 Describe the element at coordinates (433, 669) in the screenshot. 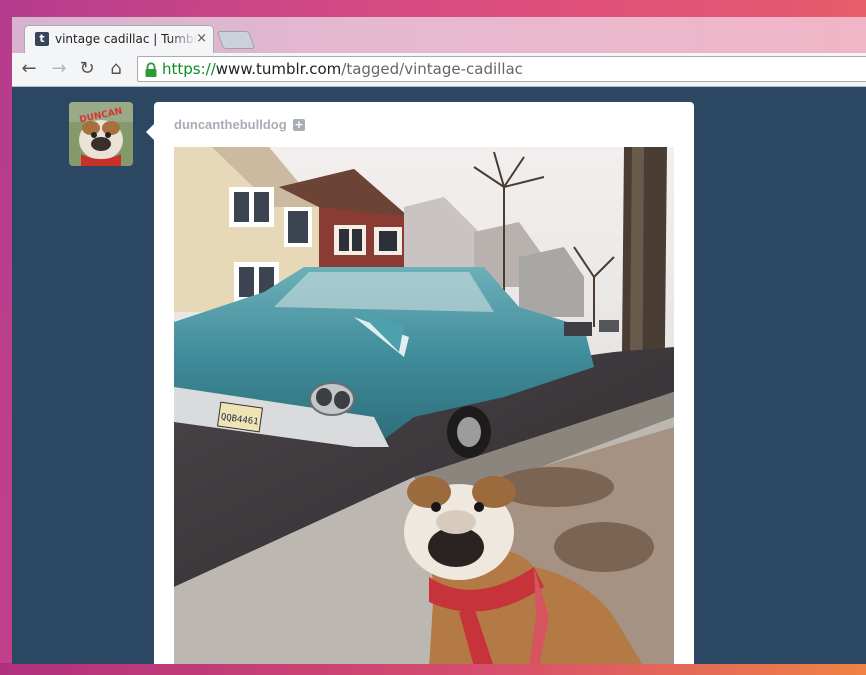

I see `desktop-background` at that location.